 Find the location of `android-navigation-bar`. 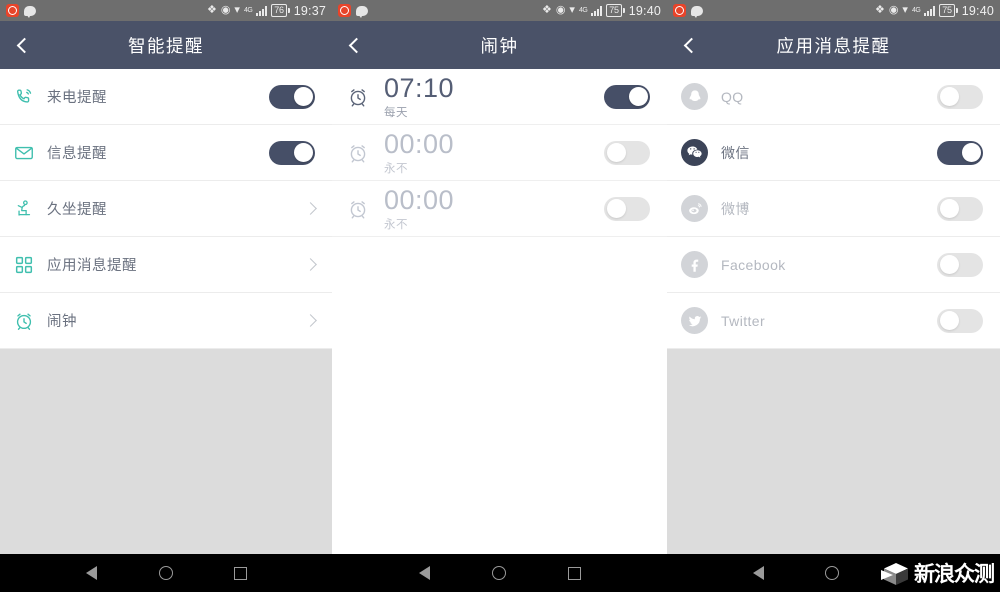

android-navigation-bar is located at coordinates (500, 573).